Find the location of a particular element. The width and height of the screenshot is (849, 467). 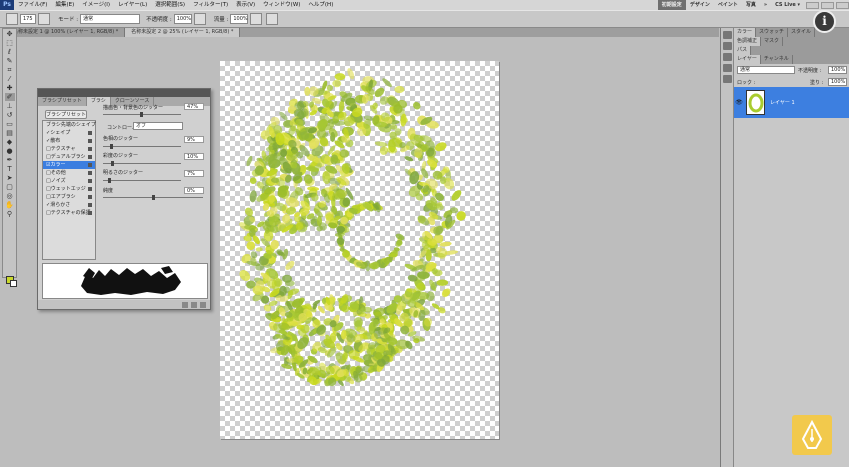

layer-row: 👁 レイヤー 1 is located at coordinates (791, 102).